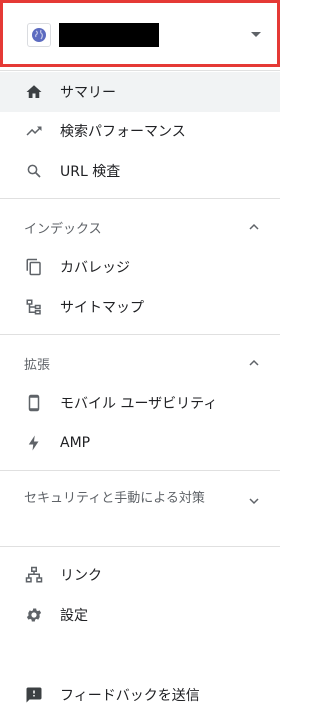 The width and height of the screenshot is (320, 708). I want to click on nav-label: サイトマップ, so click(102, 308).